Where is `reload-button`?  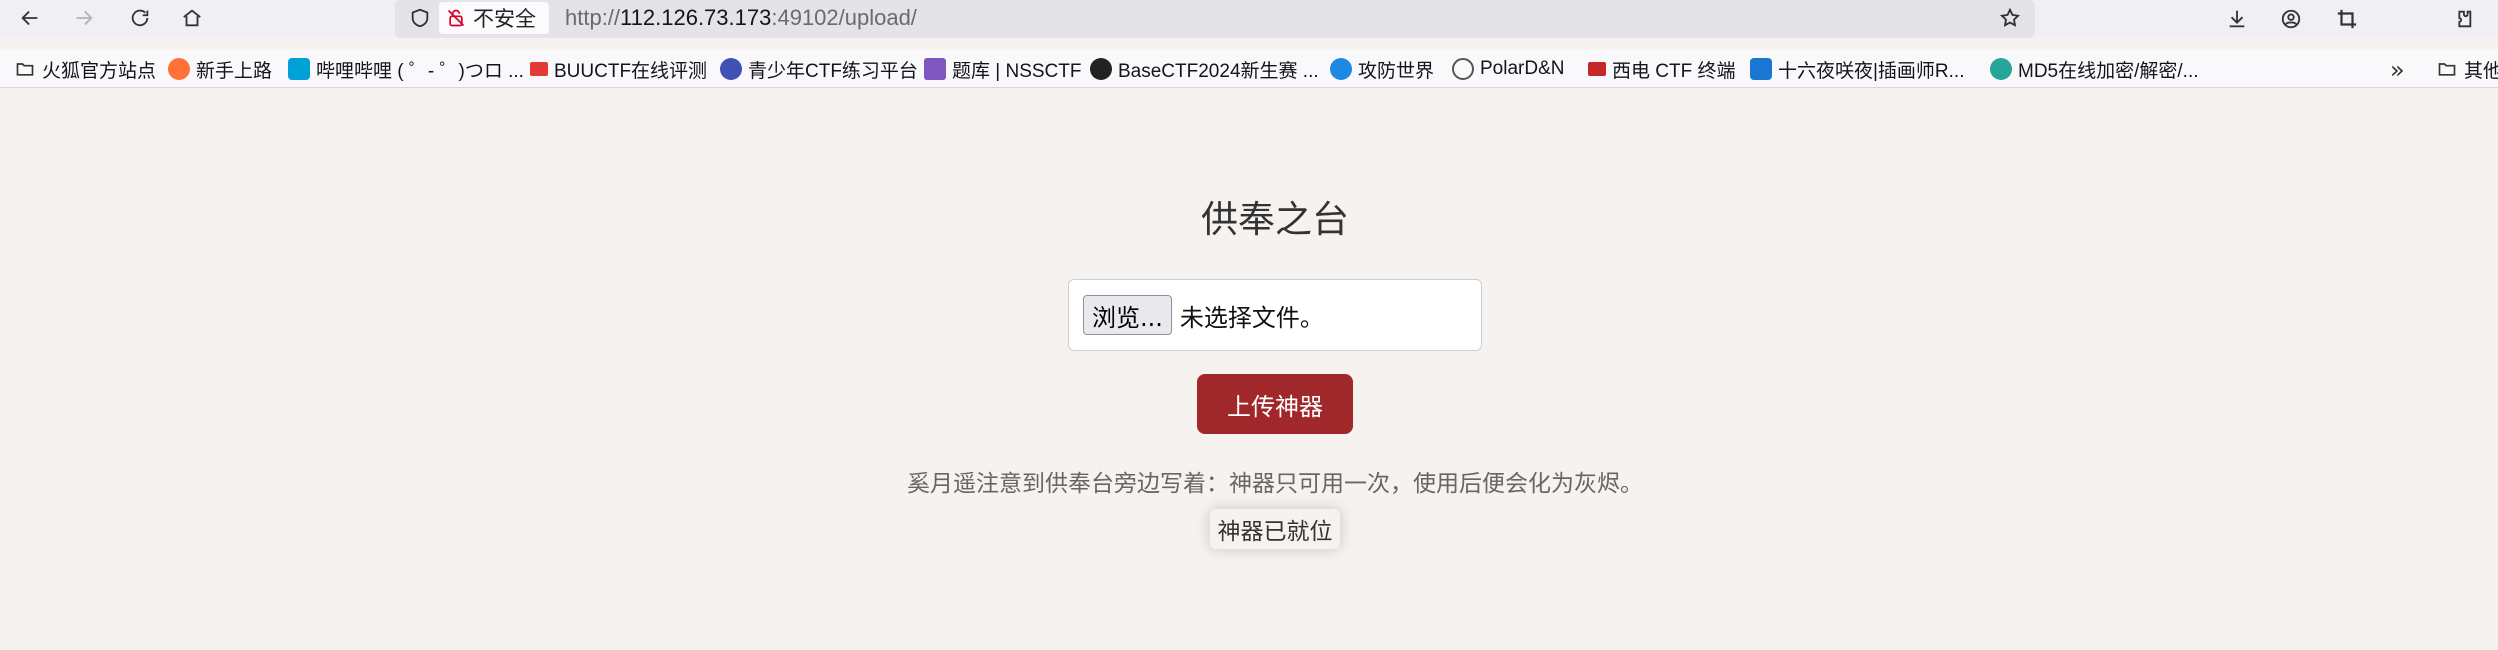 reload-button is located at coordinates (140, 18).